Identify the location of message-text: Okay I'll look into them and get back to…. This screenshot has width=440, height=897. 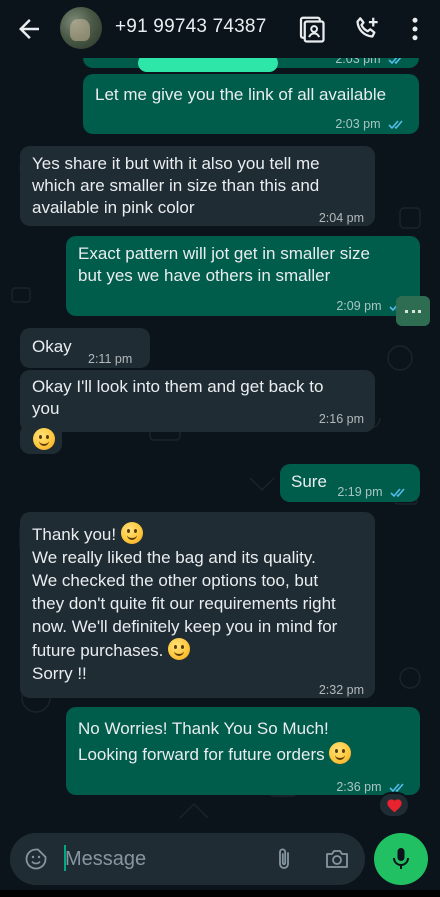
(178, 397).